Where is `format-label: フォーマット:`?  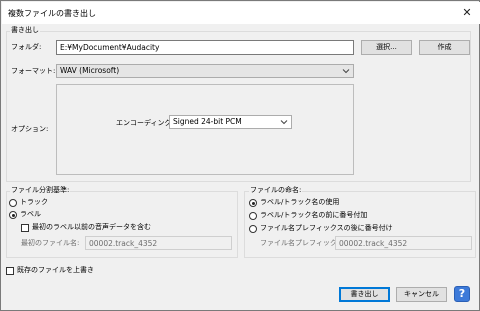
format-label: フォーマット: is located at coordinates (33, 71).